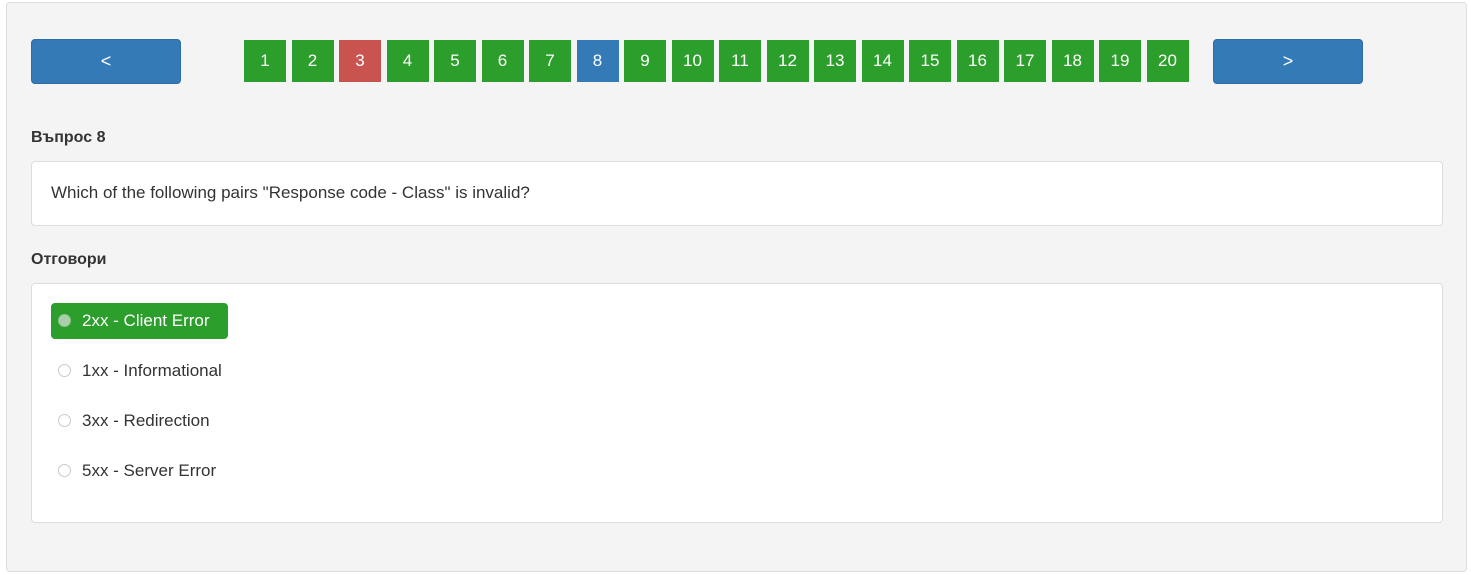 The width and height of the screenshot is (1471, 575). What do you see at coordinates (106, 61) in the screenshot?
I see `previous-question-button: <` at bounding box center [106, 61].